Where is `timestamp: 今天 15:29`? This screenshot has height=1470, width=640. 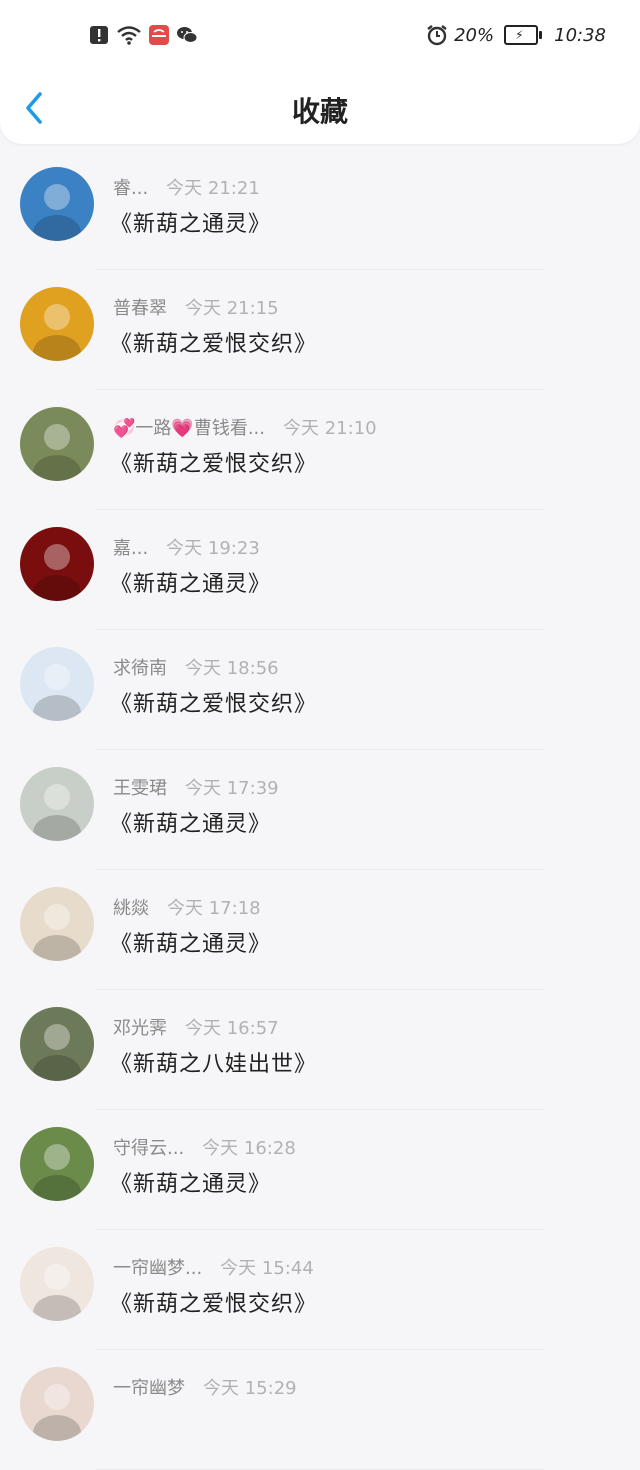 timestamp: 今天 15:29 is located at coordinates (250, 1388).